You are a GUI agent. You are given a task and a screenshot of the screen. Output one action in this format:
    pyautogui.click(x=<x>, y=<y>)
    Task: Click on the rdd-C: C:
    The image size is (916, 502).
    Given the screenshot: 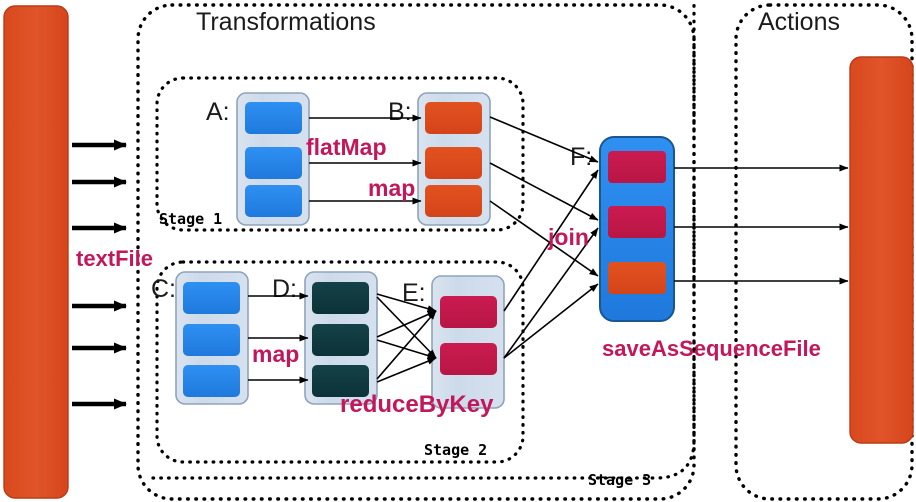 What is the action you would take?
    pyautogui.click(x=200, y=338)
    